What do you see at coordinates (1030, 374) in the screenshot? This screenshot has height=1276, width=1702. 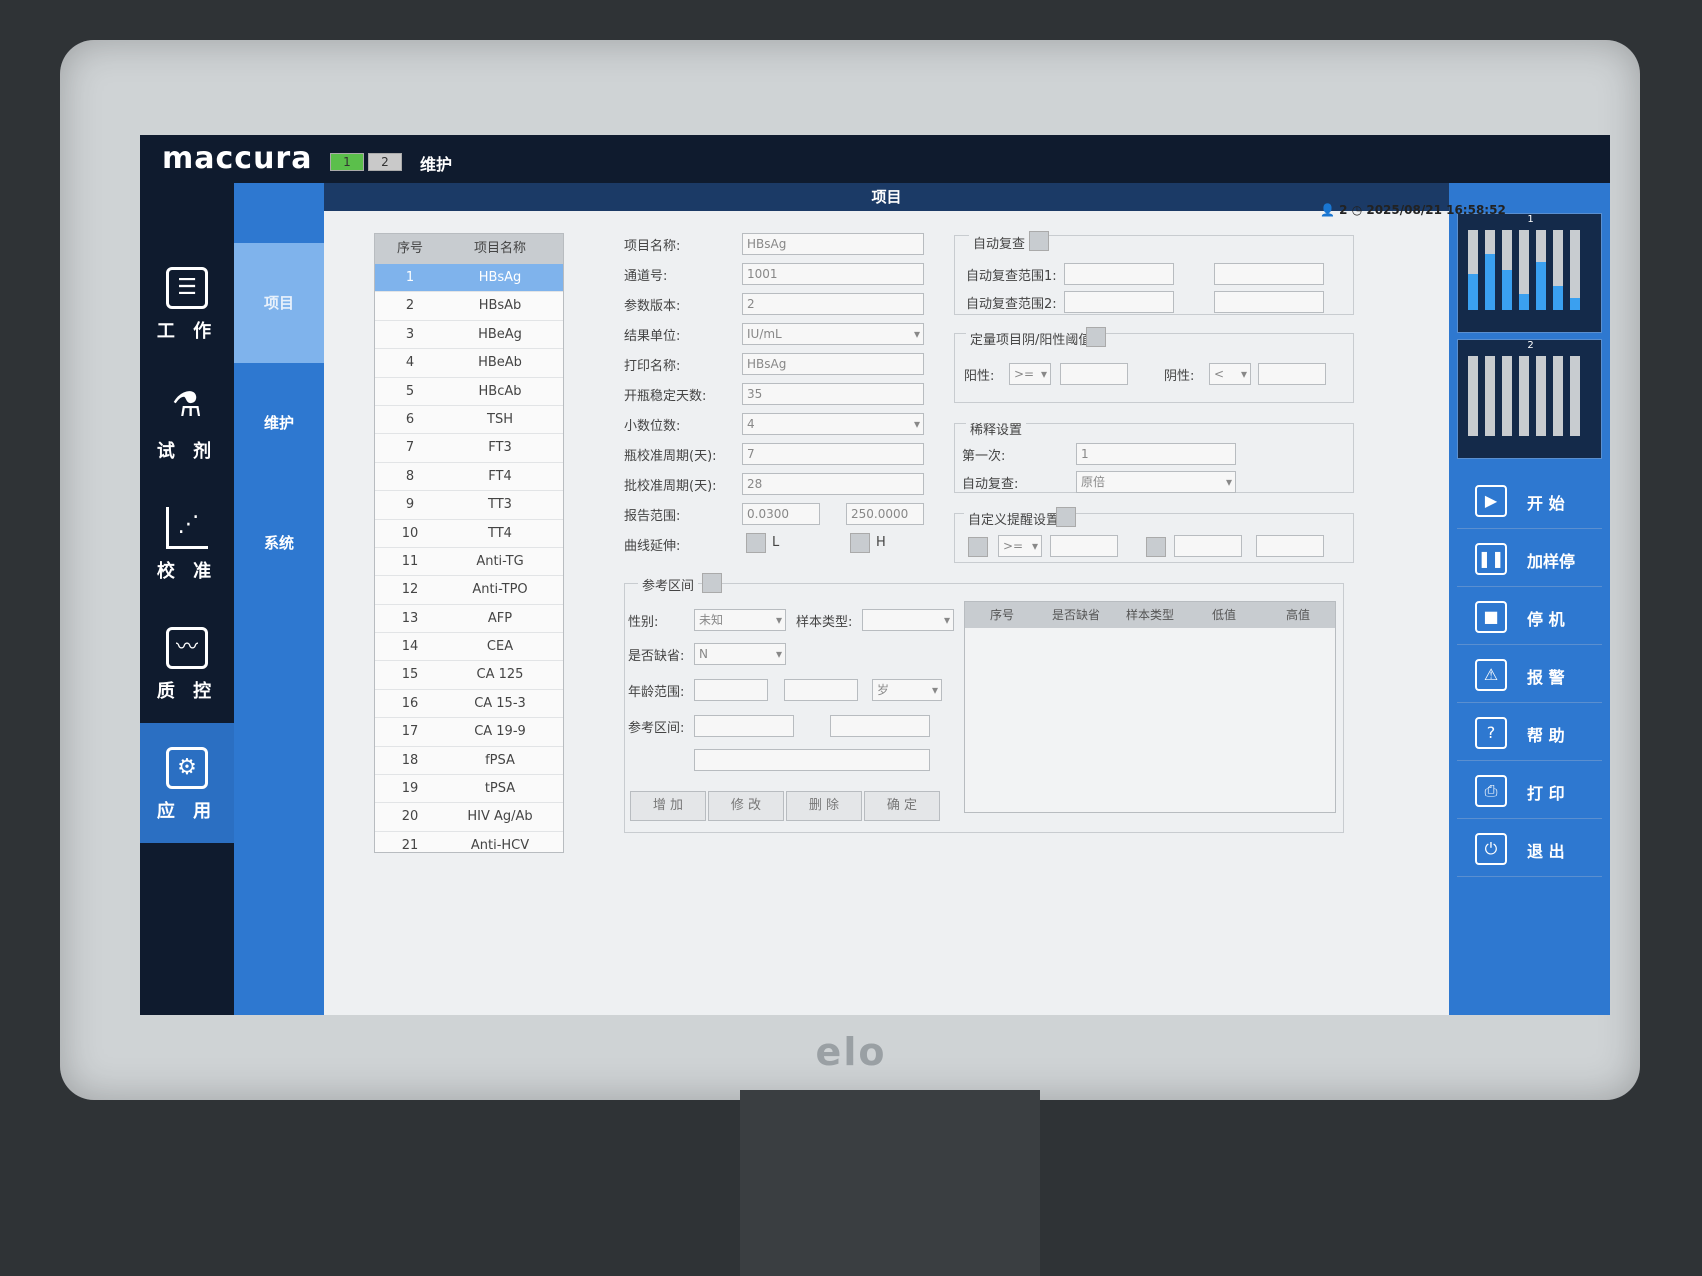 I see `positive-op-select: >=` at bounding box center [1030, 374].